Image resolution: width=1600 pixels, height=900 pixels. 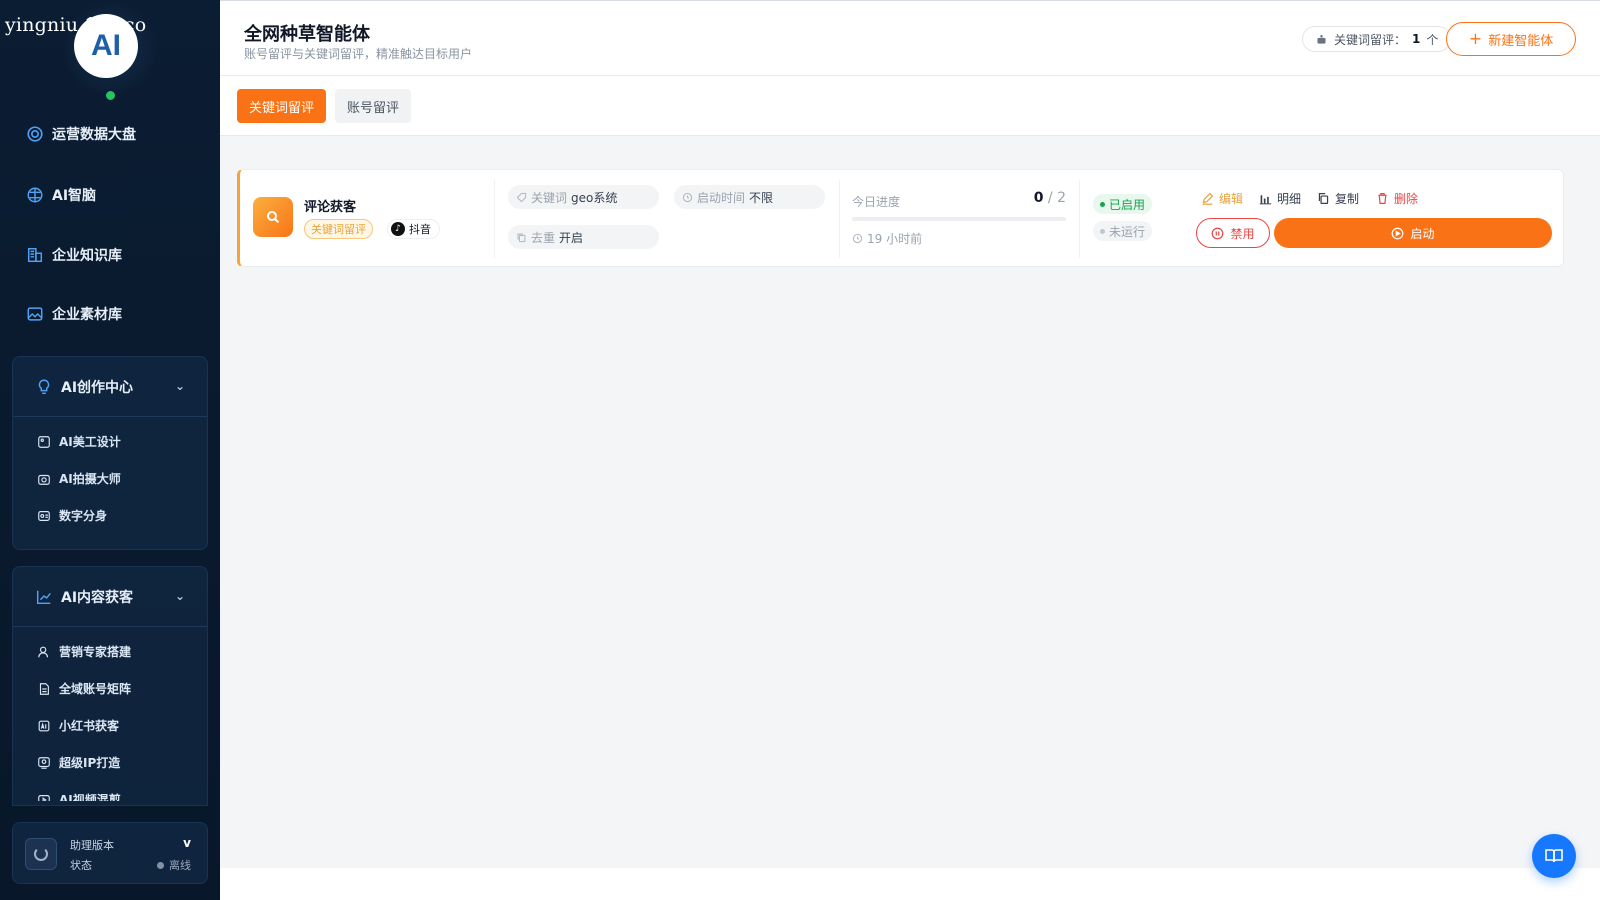 I want to click on group-title: AI创作中心, so click(x=97, y=387).